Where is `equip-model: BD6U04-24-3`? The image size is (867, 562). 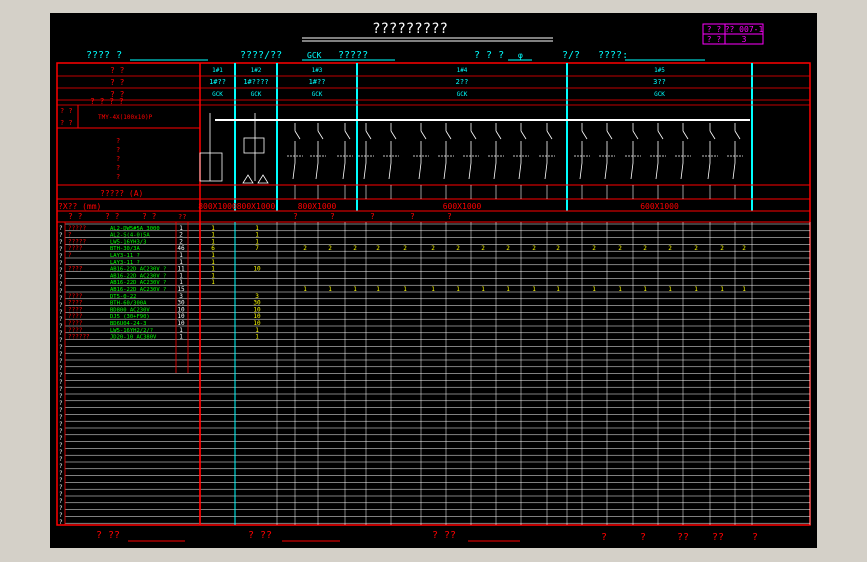 equip-model: BD6U04-24-3 is located at coordinates (128, 324).